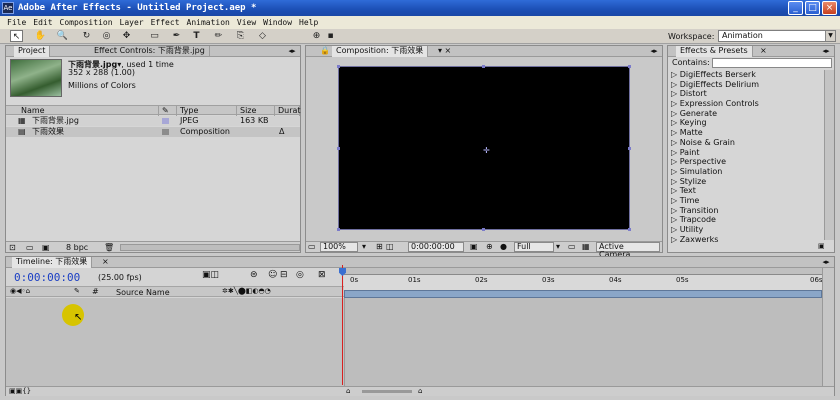 This screenshot has height=400, width=840. Describe the element at coordinates (218, 36) in the screenshot. I see `brush-tool-icon: ✏` at that location.